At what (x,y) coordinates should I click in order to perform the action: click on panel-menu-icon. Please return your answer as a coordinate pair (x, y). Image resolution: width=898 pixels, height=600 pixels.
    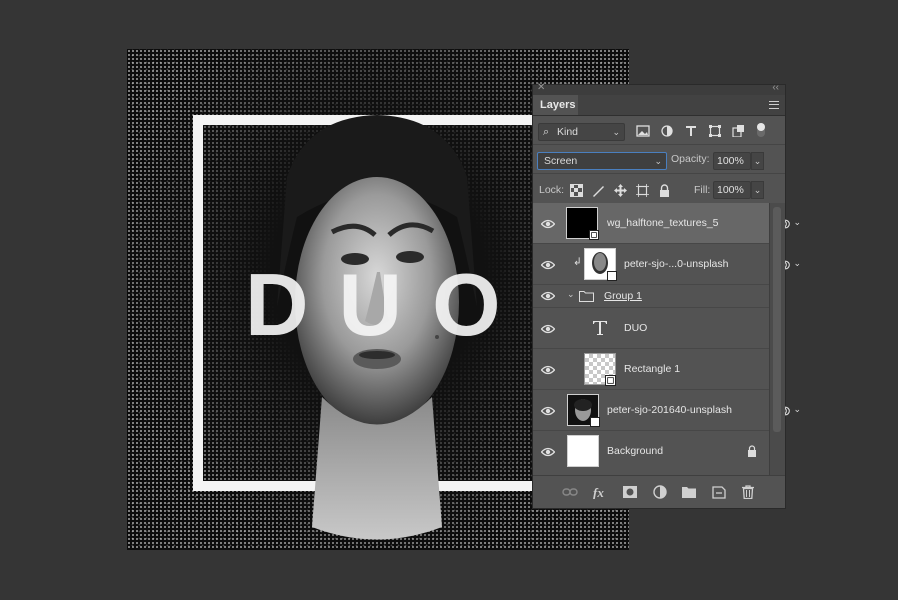
    Looking at the image, I should click on (774, 105).